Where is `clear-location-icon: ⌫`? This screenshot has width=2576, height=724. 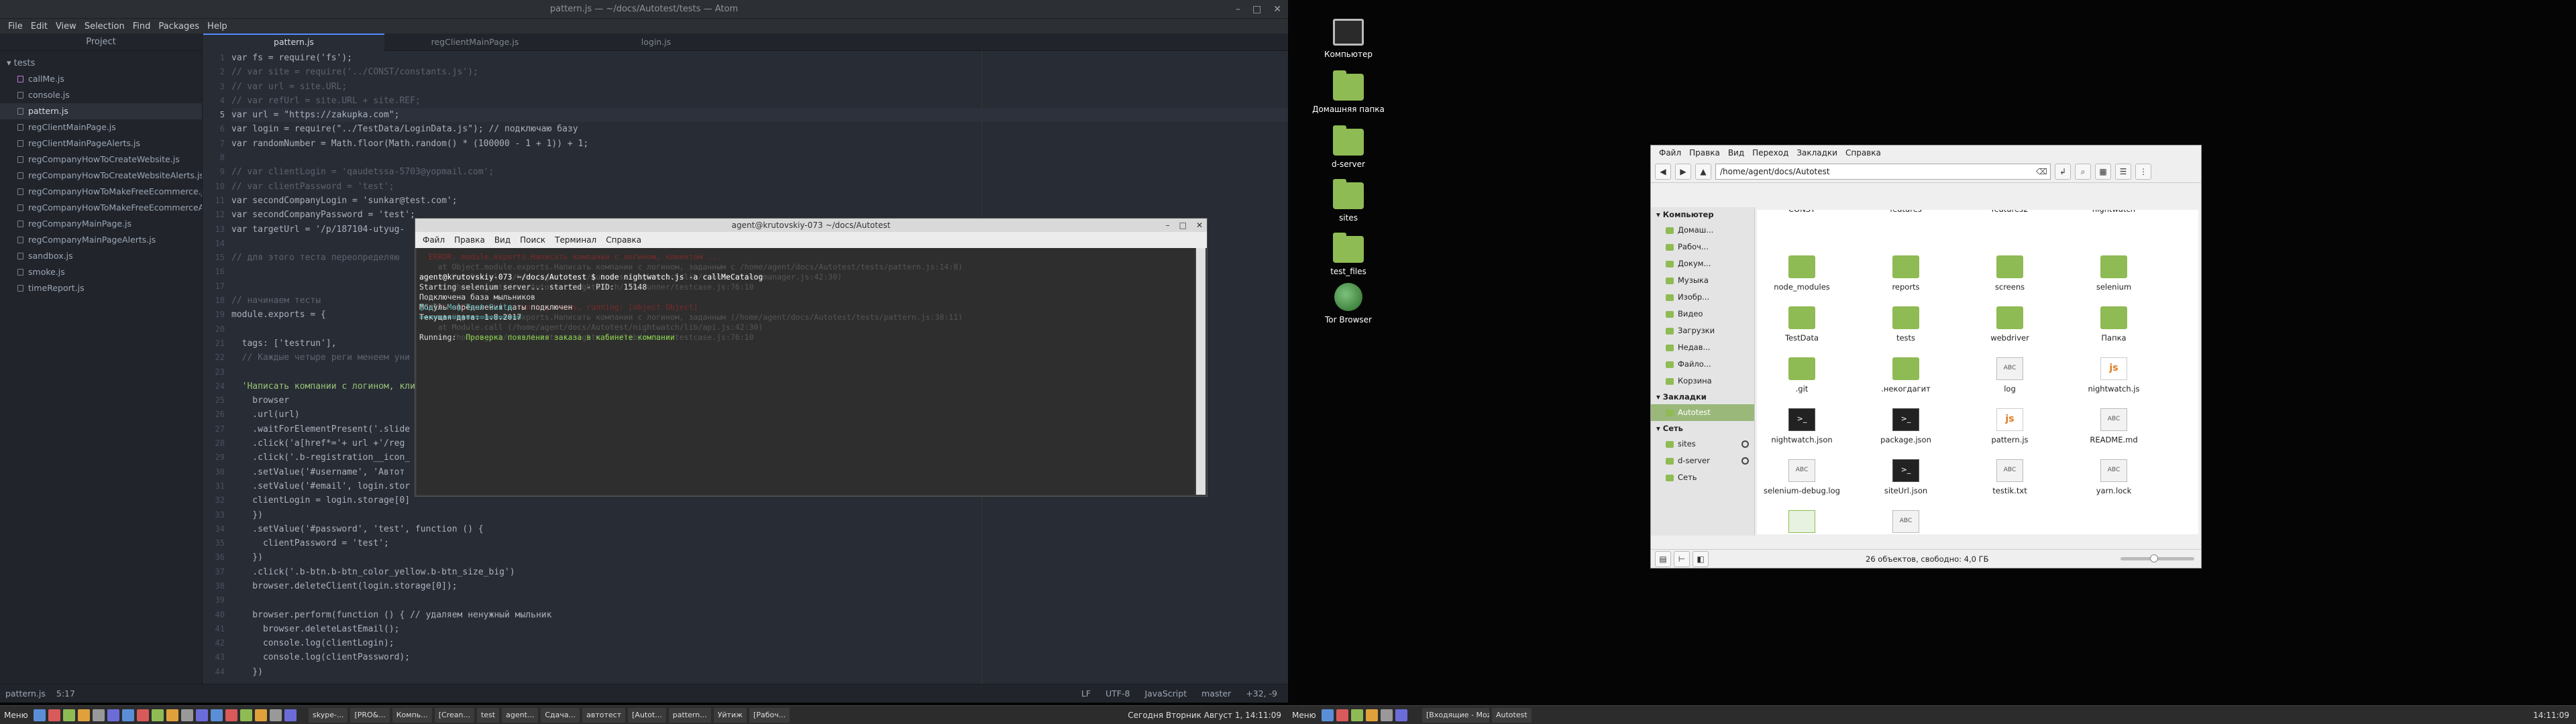 clear-location-icon: ⌫ is located at coordinates (2041, 171).